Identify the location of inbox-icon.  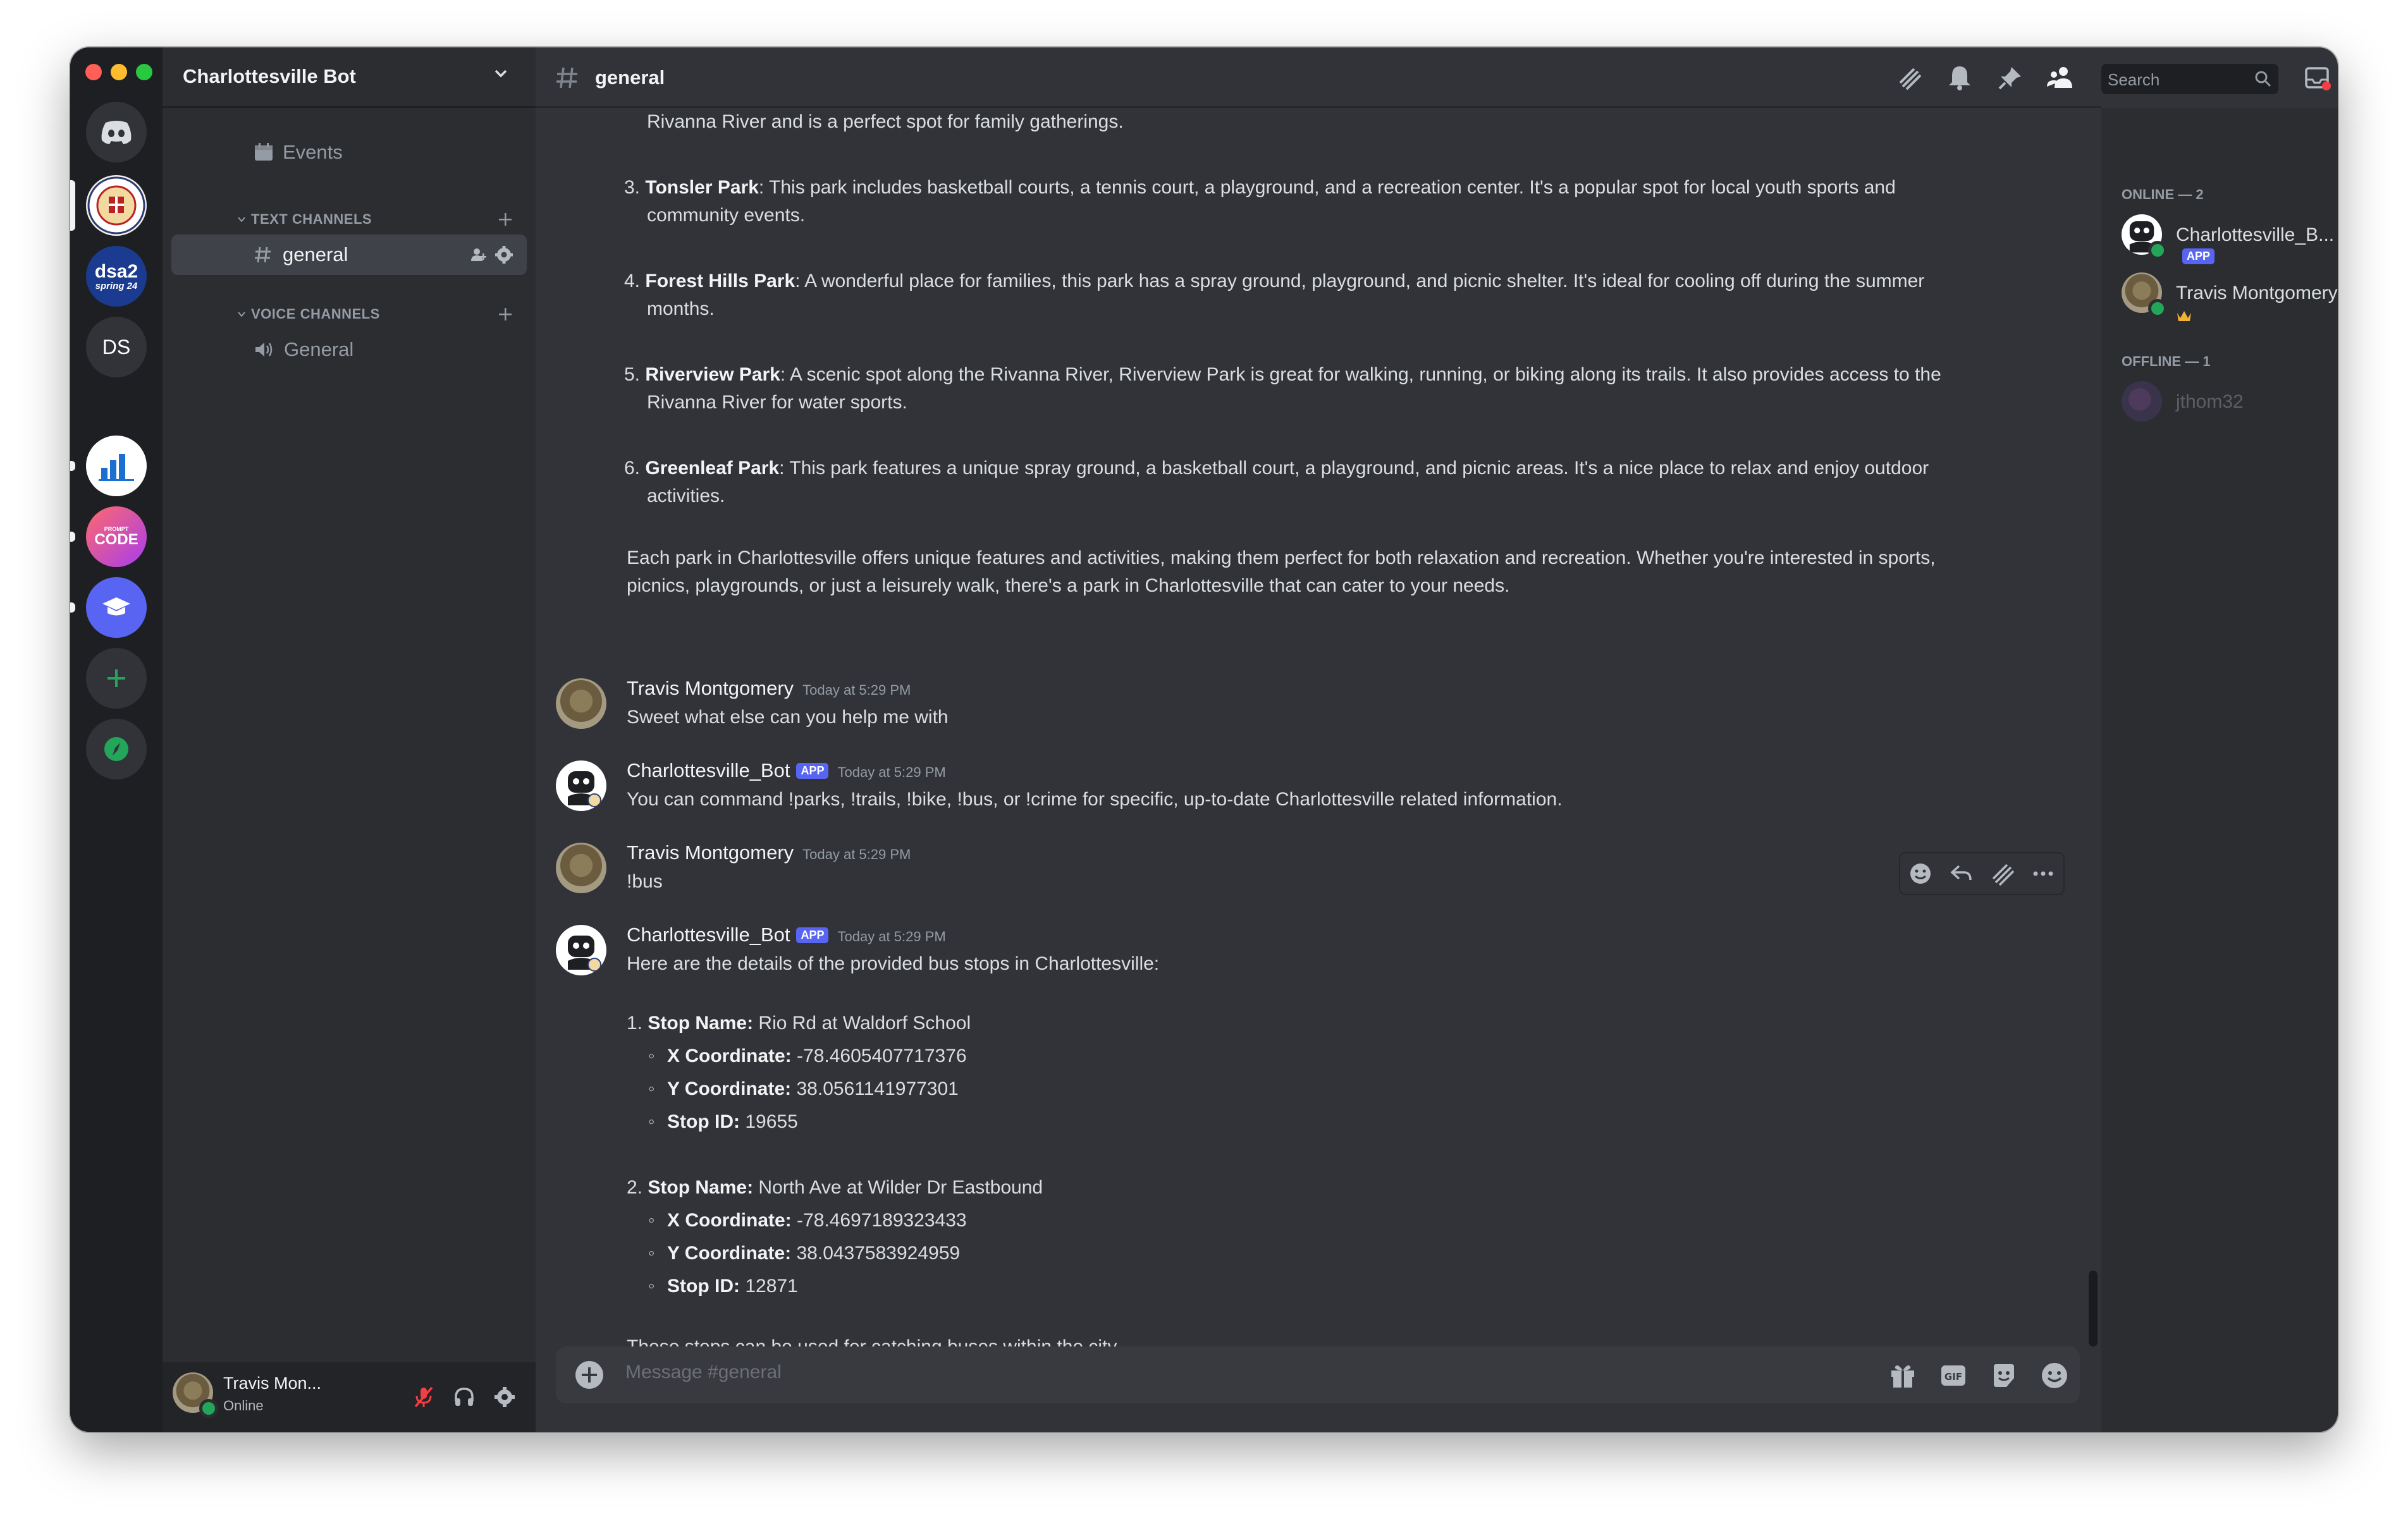
(2317, 78).